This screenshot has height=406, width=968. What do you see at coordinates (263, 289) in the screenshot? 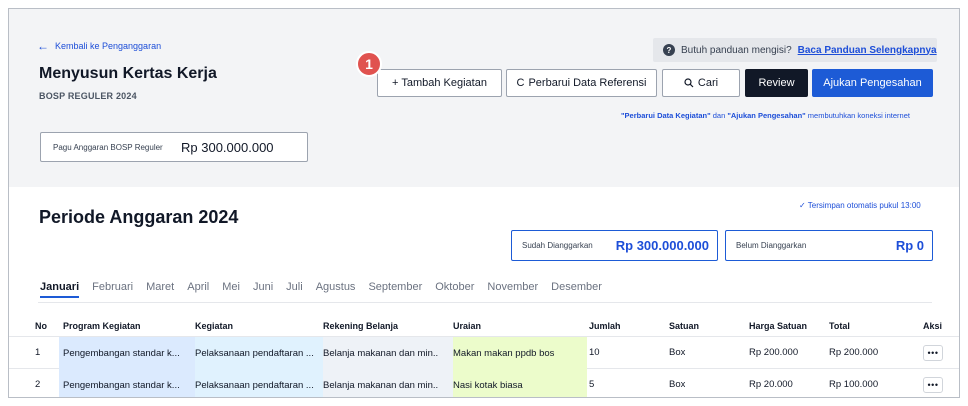
I see `tab-juni: Juni` at bounding box center [263, 289].